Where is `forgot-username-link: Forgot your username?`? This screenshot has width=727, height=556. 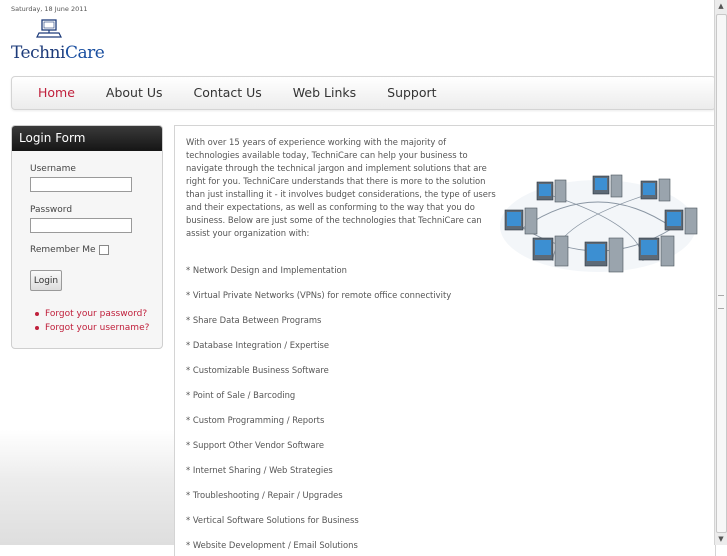 forgot-username-link: Forgot your username? is located at coordinates (92, 328).